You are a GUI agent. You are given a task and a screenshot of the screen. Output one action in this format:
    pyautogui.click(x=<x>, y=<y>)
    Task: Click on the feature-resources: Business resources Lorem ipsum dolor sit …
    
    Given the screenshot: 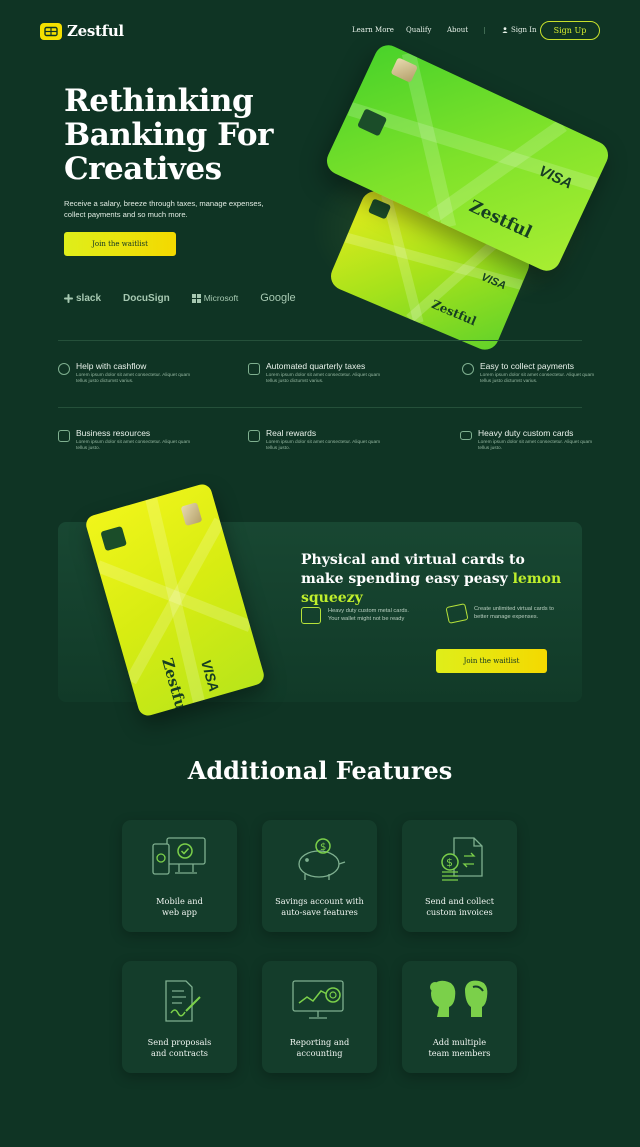 What is the action you would take?
    pyautogui.click(x=126, y=440)
    